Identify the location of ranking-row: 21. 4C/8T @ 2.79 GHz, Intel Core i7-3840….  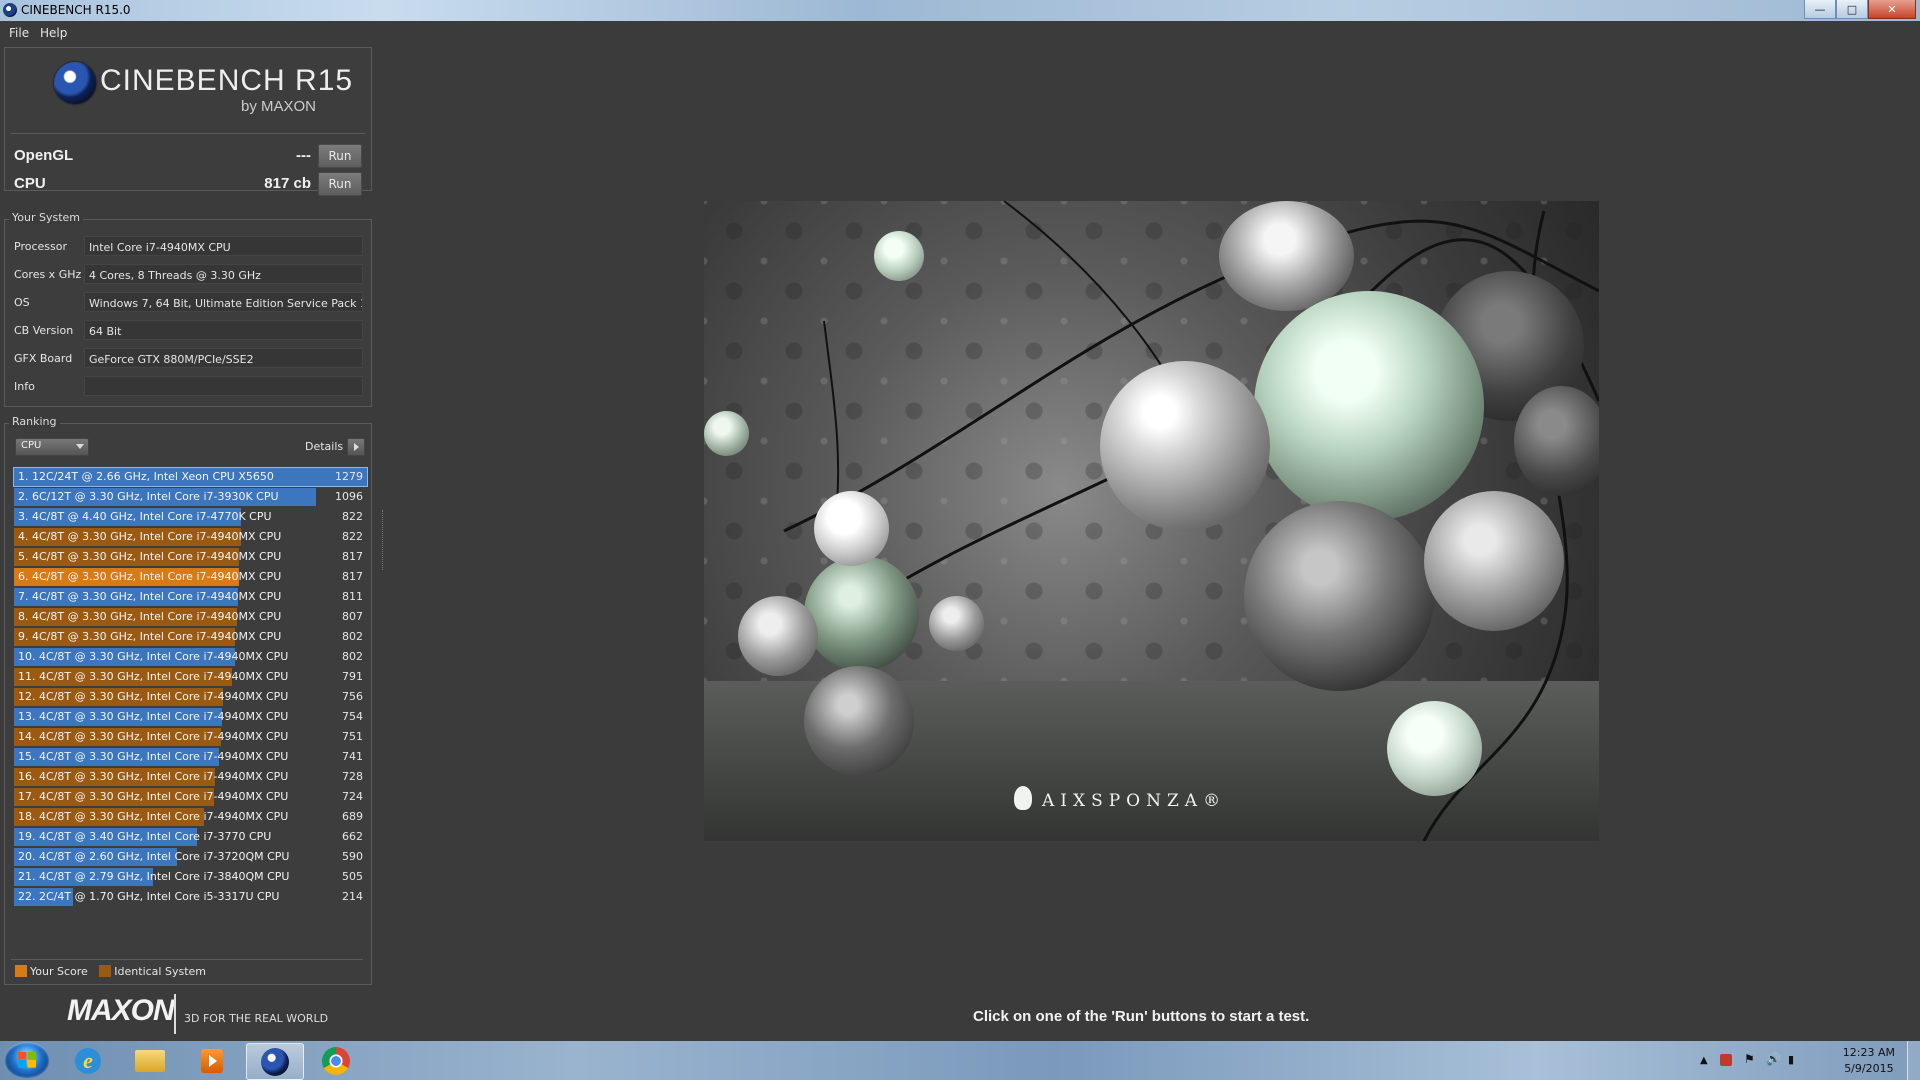
(190, 877).